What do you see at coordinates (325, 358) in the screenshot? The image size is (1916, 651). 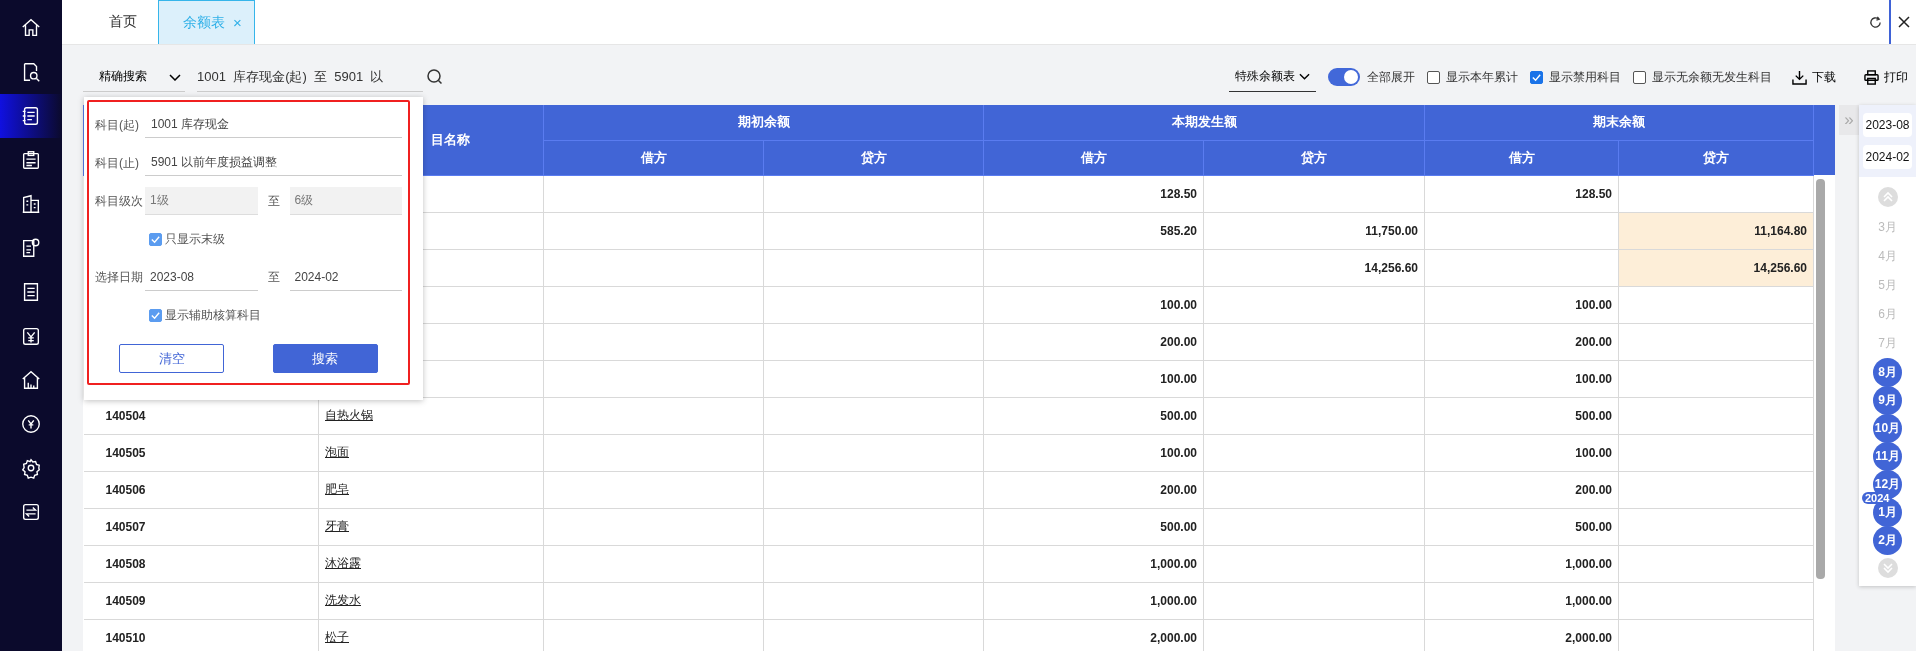 I see `search-button: 搜索` at bounding box center [325, 358].